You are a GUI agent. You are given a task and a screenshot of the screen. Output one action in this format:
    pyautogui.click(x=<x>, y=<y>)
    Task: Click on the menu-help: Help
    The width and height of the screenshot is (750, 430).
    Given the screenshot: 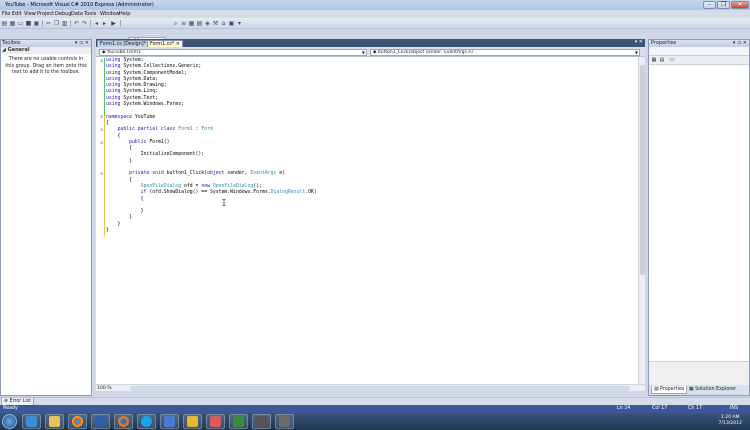 What is the action you would take?
    pyautogui.click(x=124, y=14)
    